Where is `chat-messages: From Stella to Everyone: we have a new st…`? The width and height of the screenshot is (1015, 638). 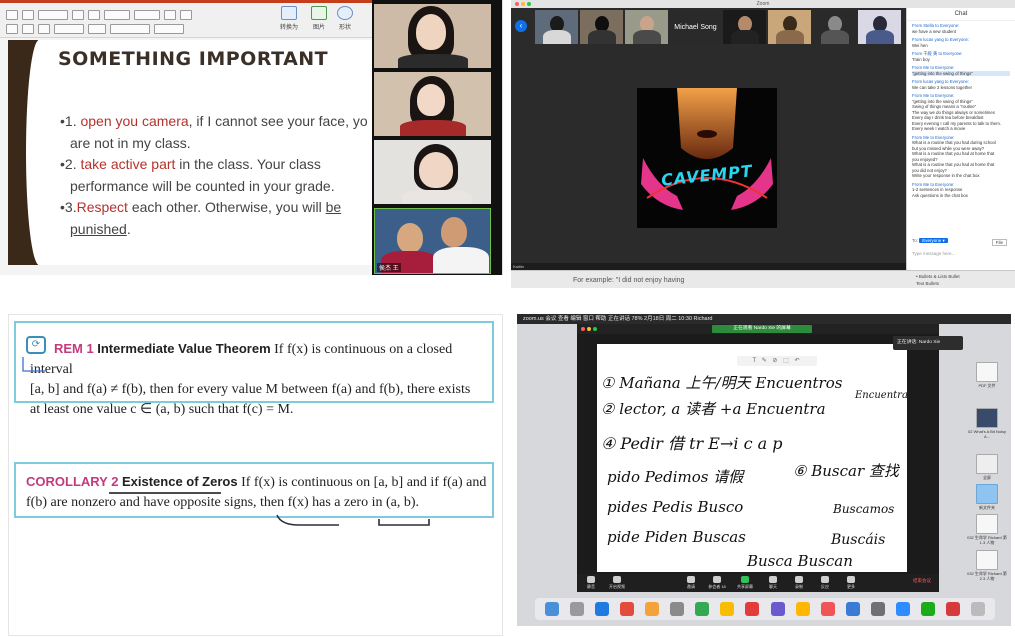 chat-messages: From Stella to Everyone: we have a new st… is located at coordinates (961, 112).